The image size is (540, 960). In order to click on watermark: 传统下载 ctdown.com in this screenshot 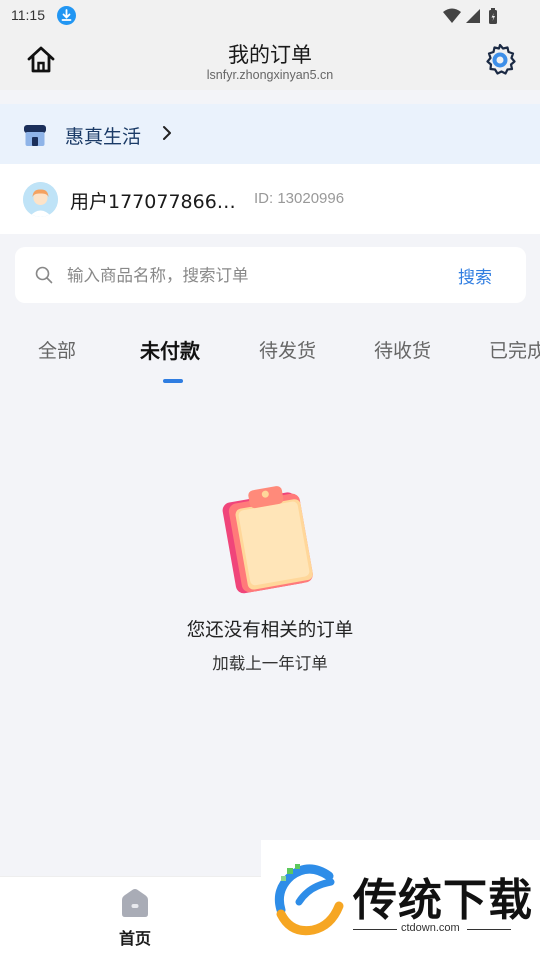, I will do `click(400, 900)`.